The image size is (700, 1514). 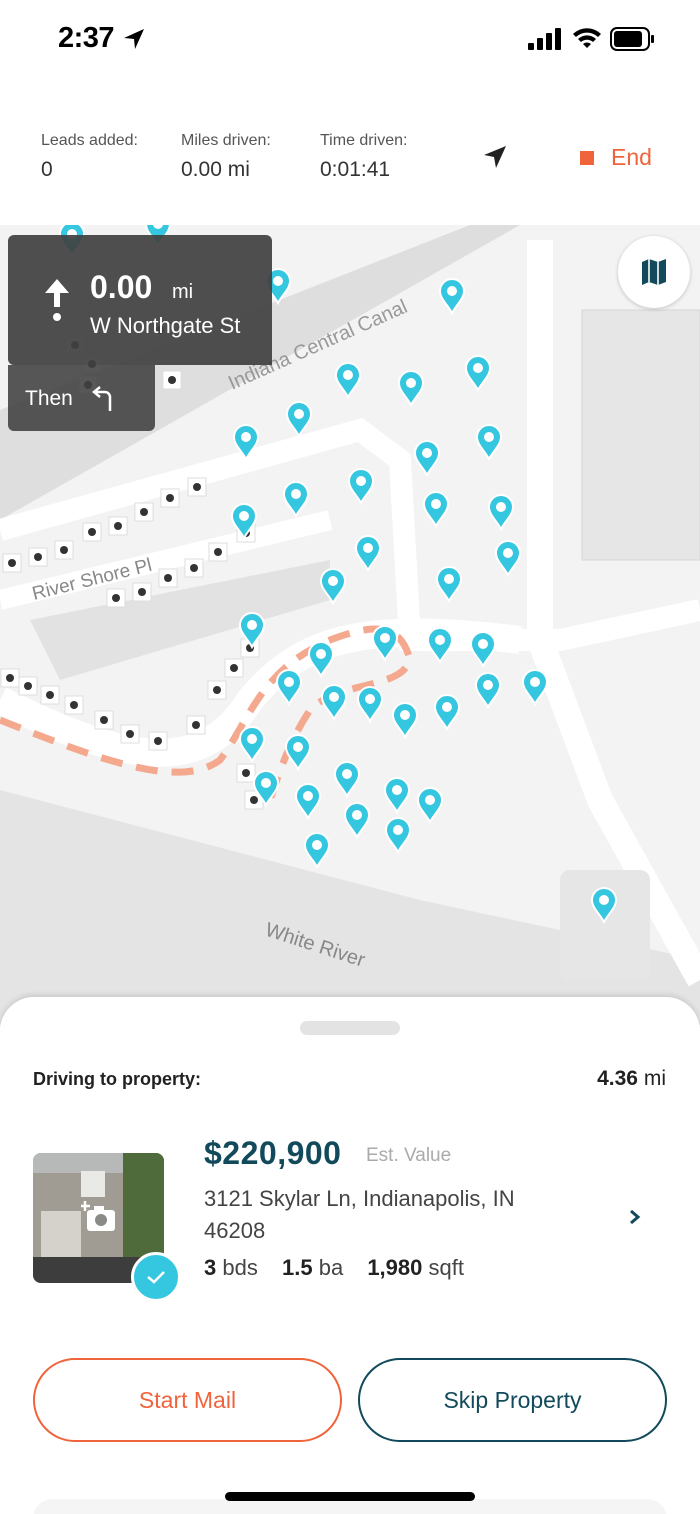 I want to click on turn-street: W Northgate St, so click(x=165, y=325).